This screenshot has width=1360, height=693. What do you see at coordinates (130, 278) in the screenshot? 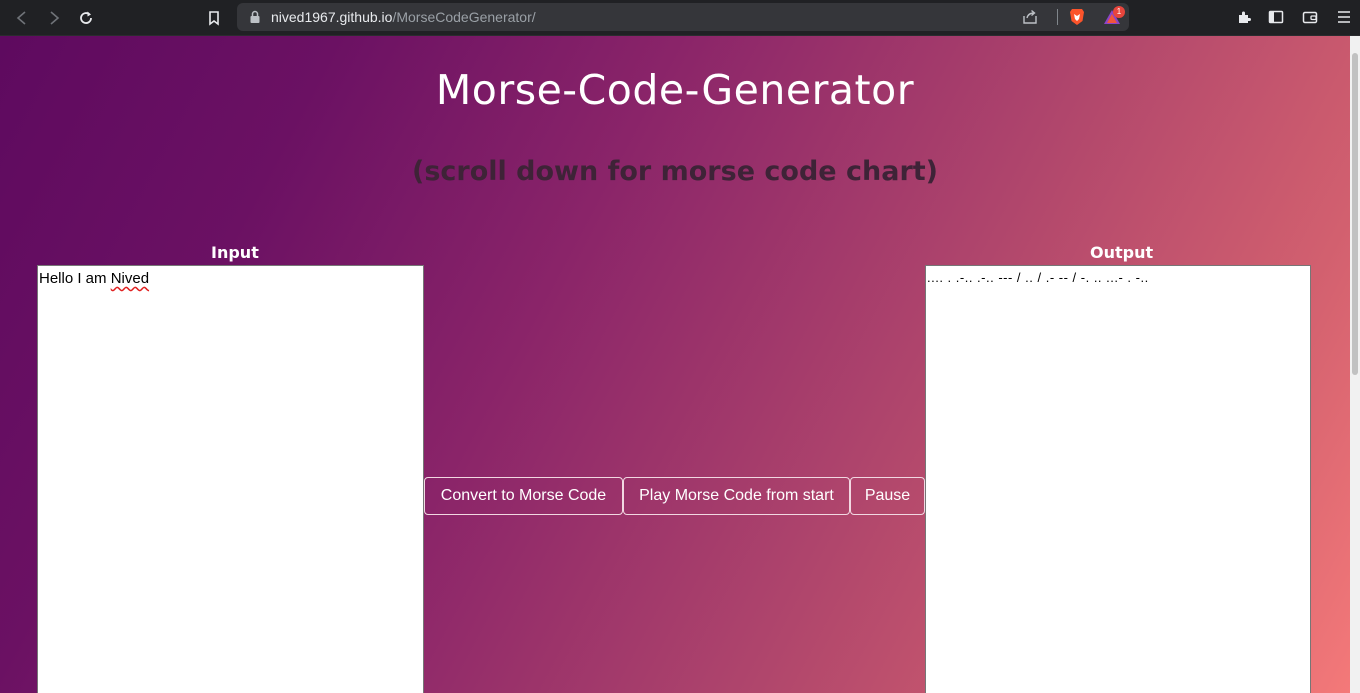
I see `input-text-misspelled: Nived` at bounding box center [130, 278].